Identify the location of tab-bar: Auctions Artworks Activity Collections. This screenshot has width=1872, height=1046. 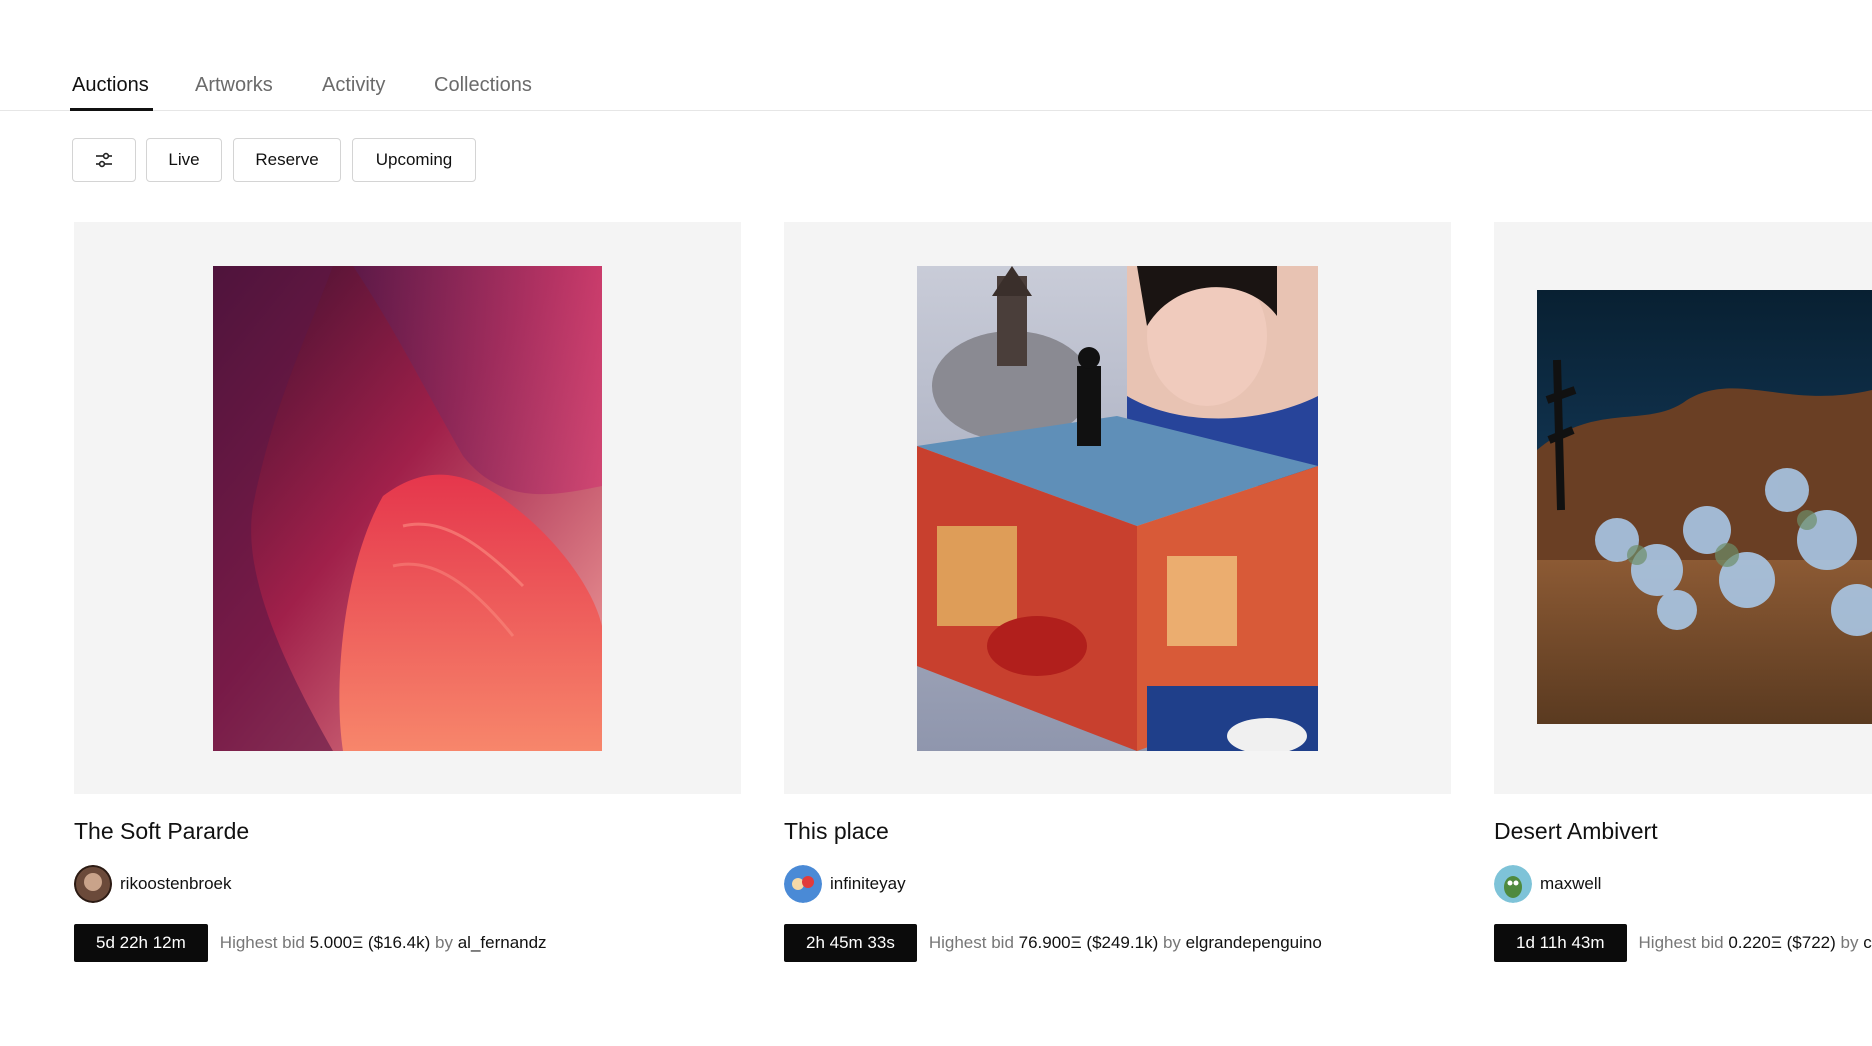
(936, 55).